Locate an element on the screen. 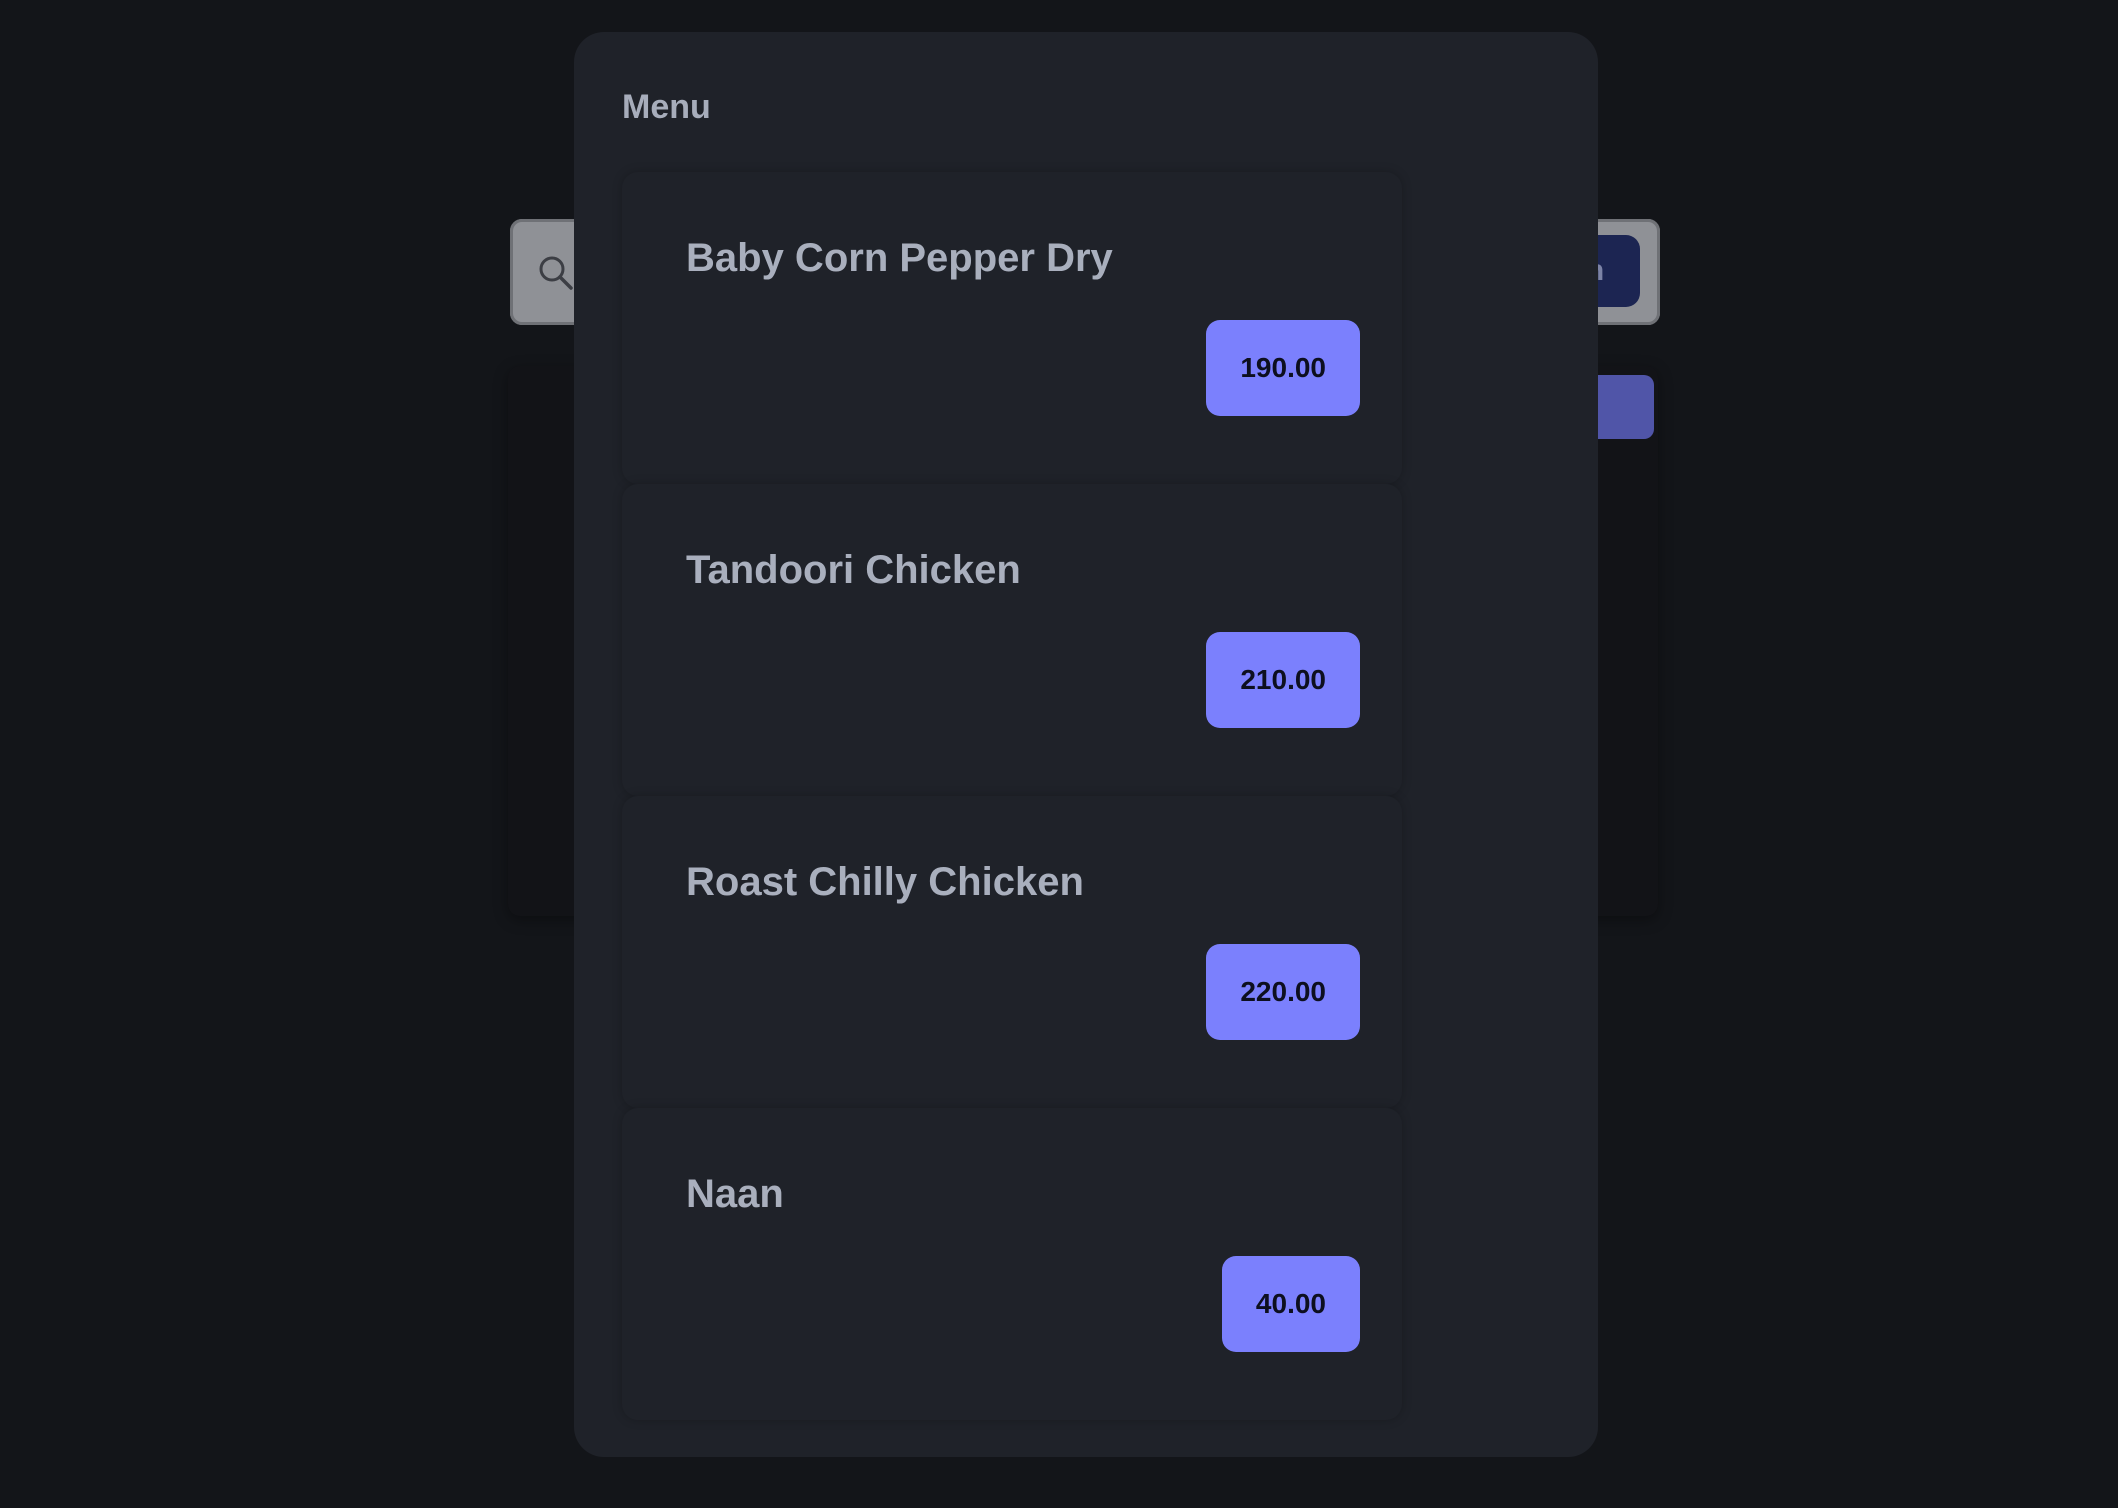 This screenshot has height=1508, width=2118. dish-name: Naan is located at coordinates (735, 1194).